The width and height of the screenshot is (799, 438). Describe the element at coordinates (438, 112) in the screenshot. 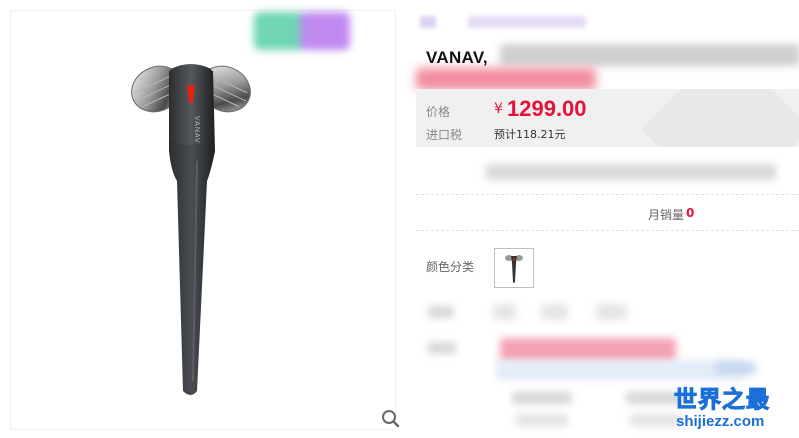

I see `price-label: 价格` at that location.